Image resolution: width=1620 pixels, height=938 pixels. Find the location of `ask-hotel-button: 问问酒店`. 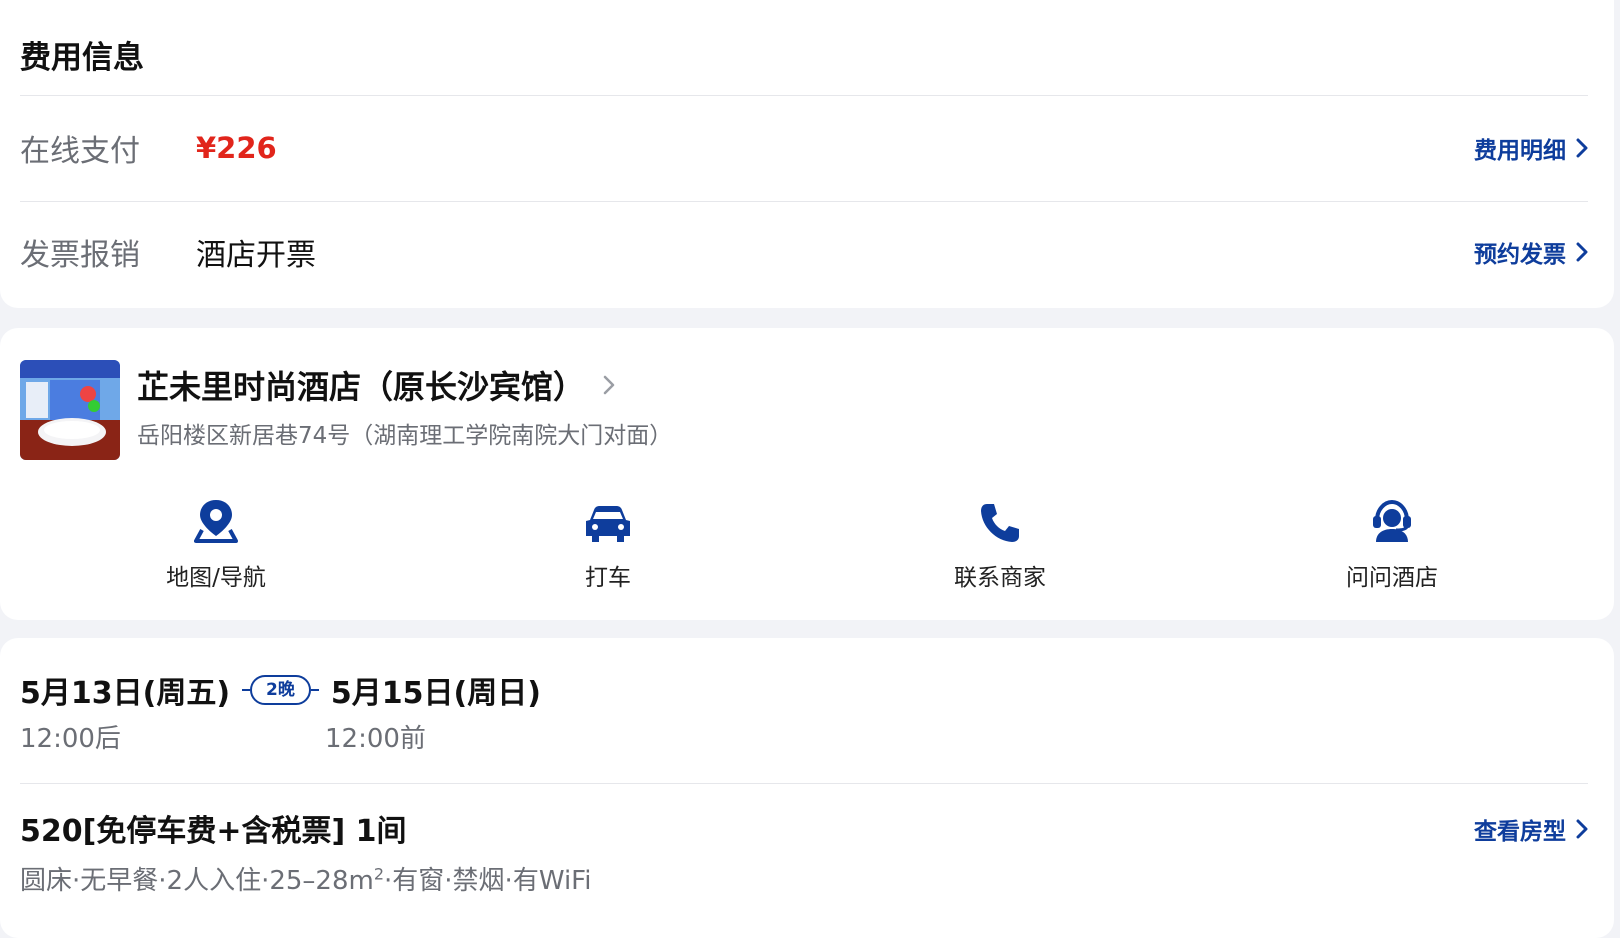

ask-hotel-button: 问问酒店 is located at coordinates (1392, 544).